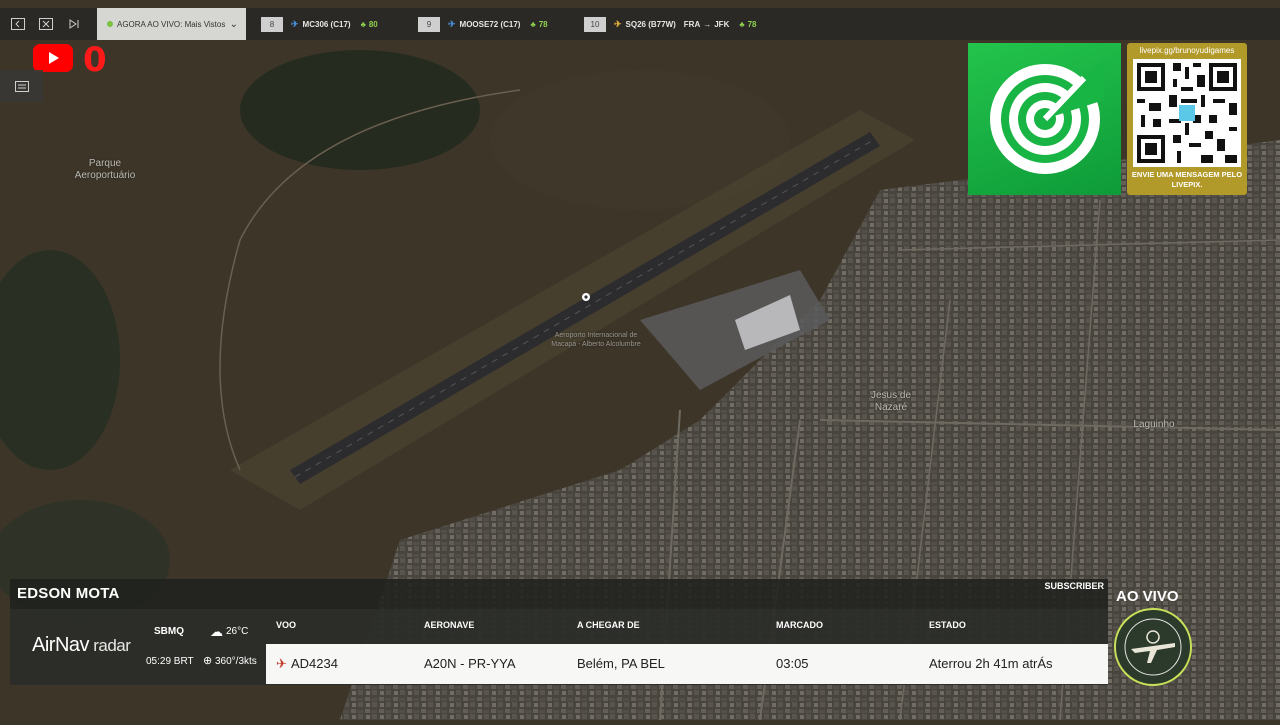 The height and width of the screenshot is (725, 1280). Describe the element at coordinates (272, 24) in the screenshot. I see `flight-rank: 8` at that location.